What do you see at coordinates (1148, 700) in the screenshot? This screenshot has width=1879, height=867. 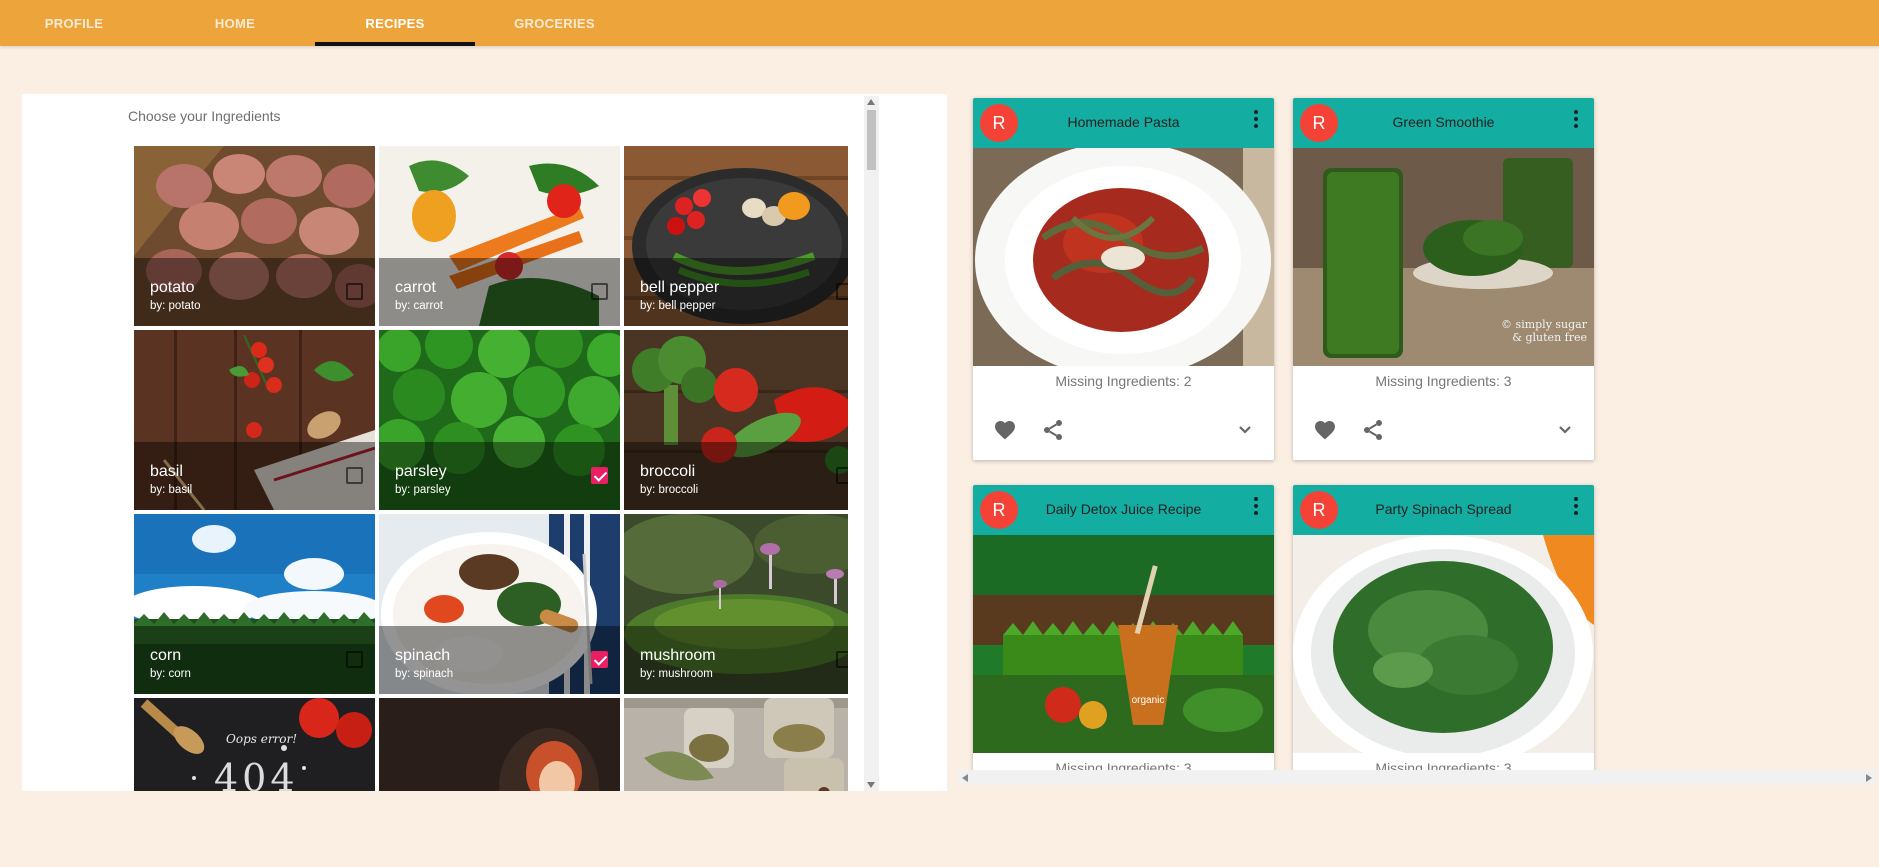 I see `cup-label: organic` at bounding box center [1148, 700].